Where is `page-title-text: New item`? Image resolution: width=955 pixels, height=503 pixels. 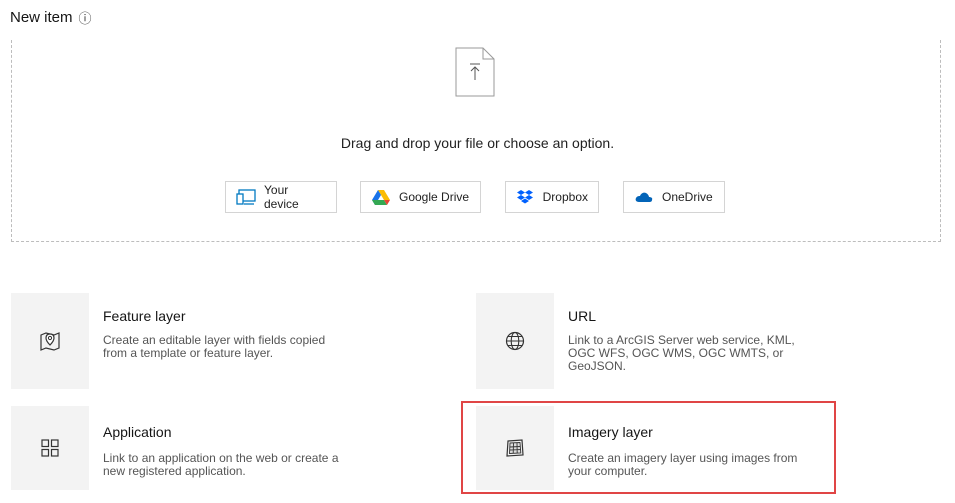
page-title-text: New item is located at coordinates (41, 17).